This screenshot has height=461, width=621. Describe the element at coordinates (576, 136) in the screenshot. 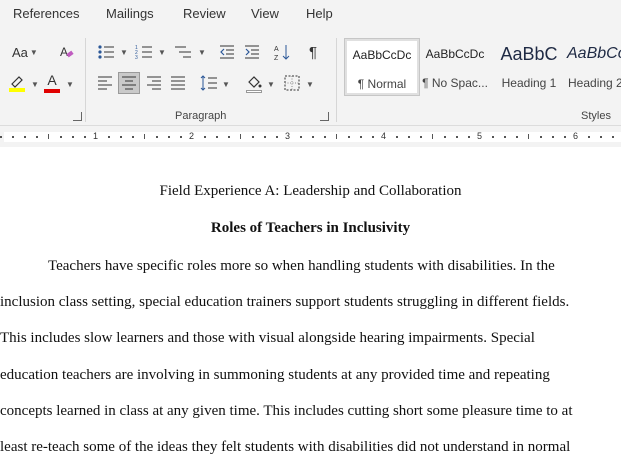

I see `ruler-number: 6` at that location.